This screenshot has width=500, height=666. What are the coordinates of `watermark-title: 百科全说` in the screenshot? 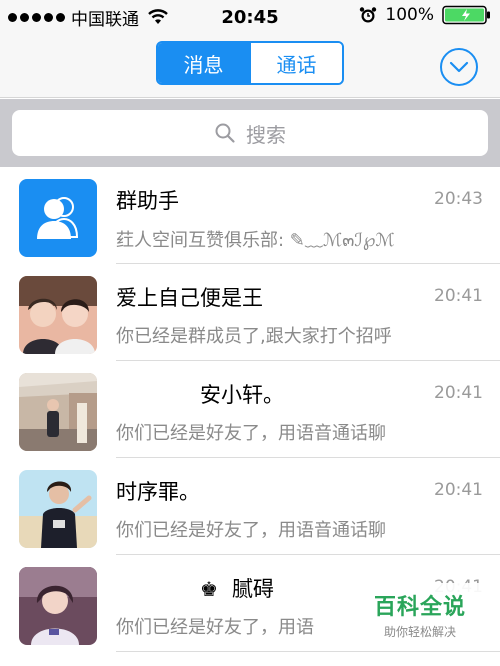 It's located at (419, 607).